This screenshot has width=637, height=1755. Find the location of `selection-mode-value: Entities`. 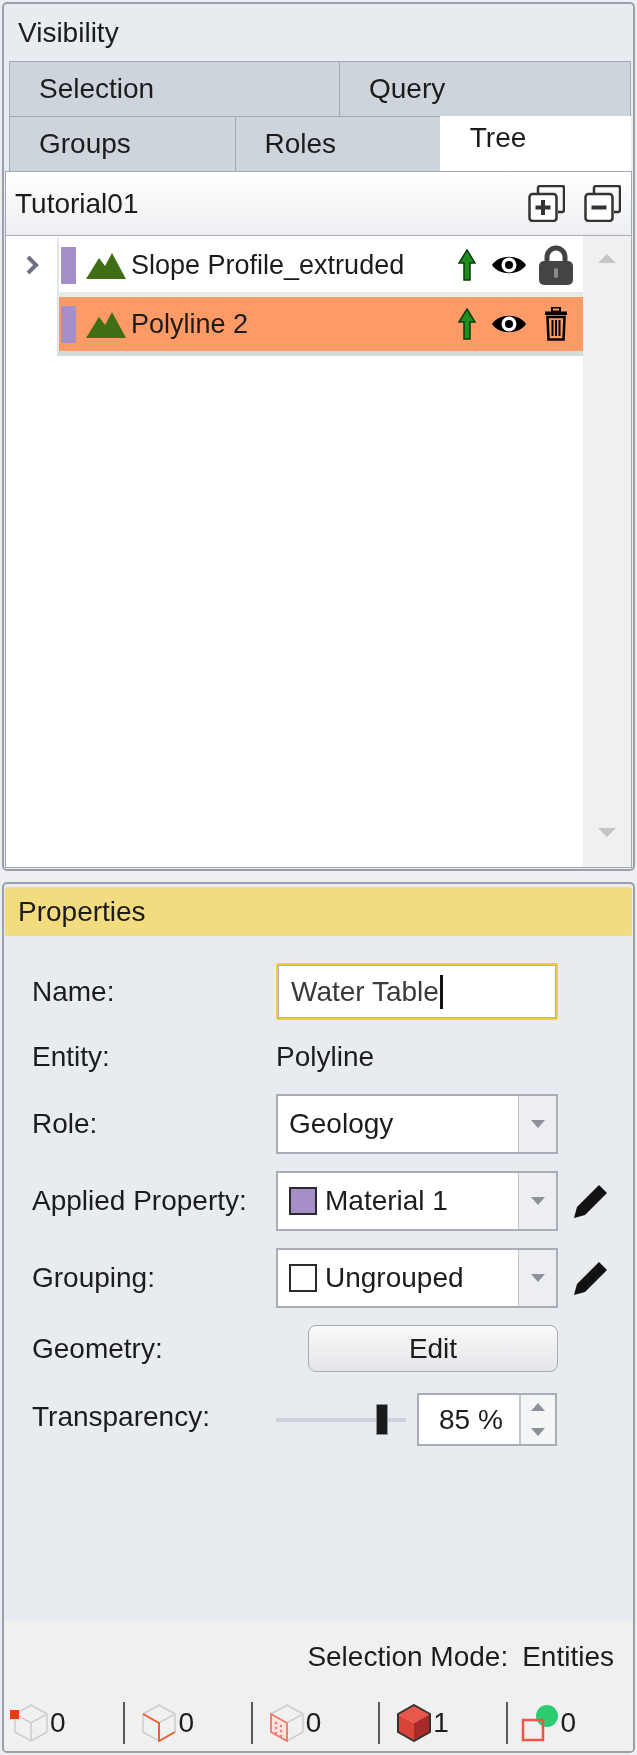

selection-mode-value: Entities is located at coordinates (568, 1657).